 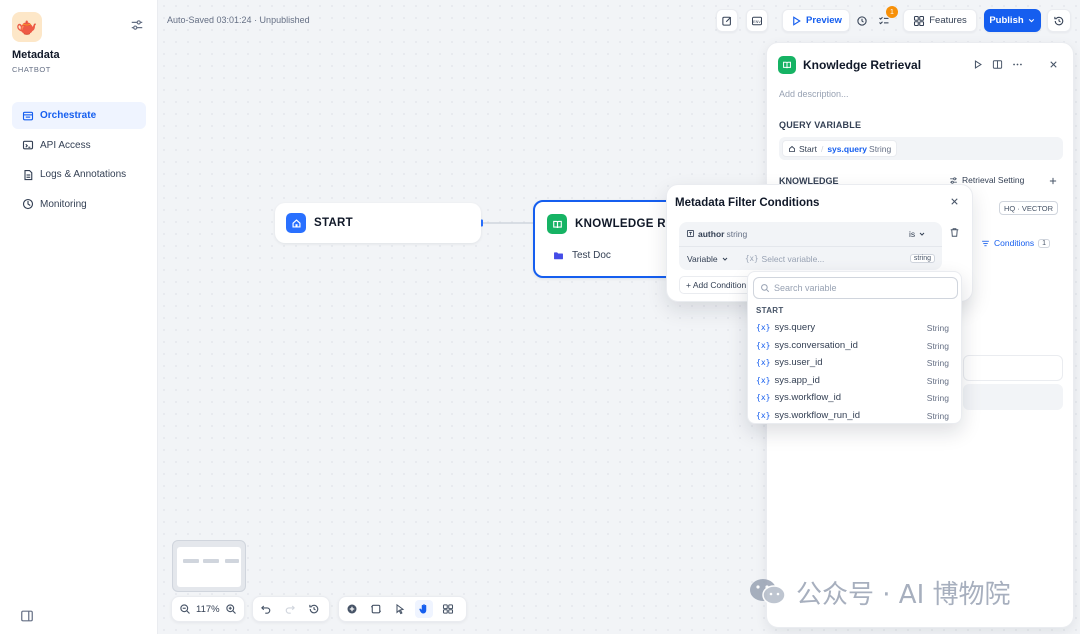 I want to click on sidebar-item-label: API Access, so click(x=65, y=145).